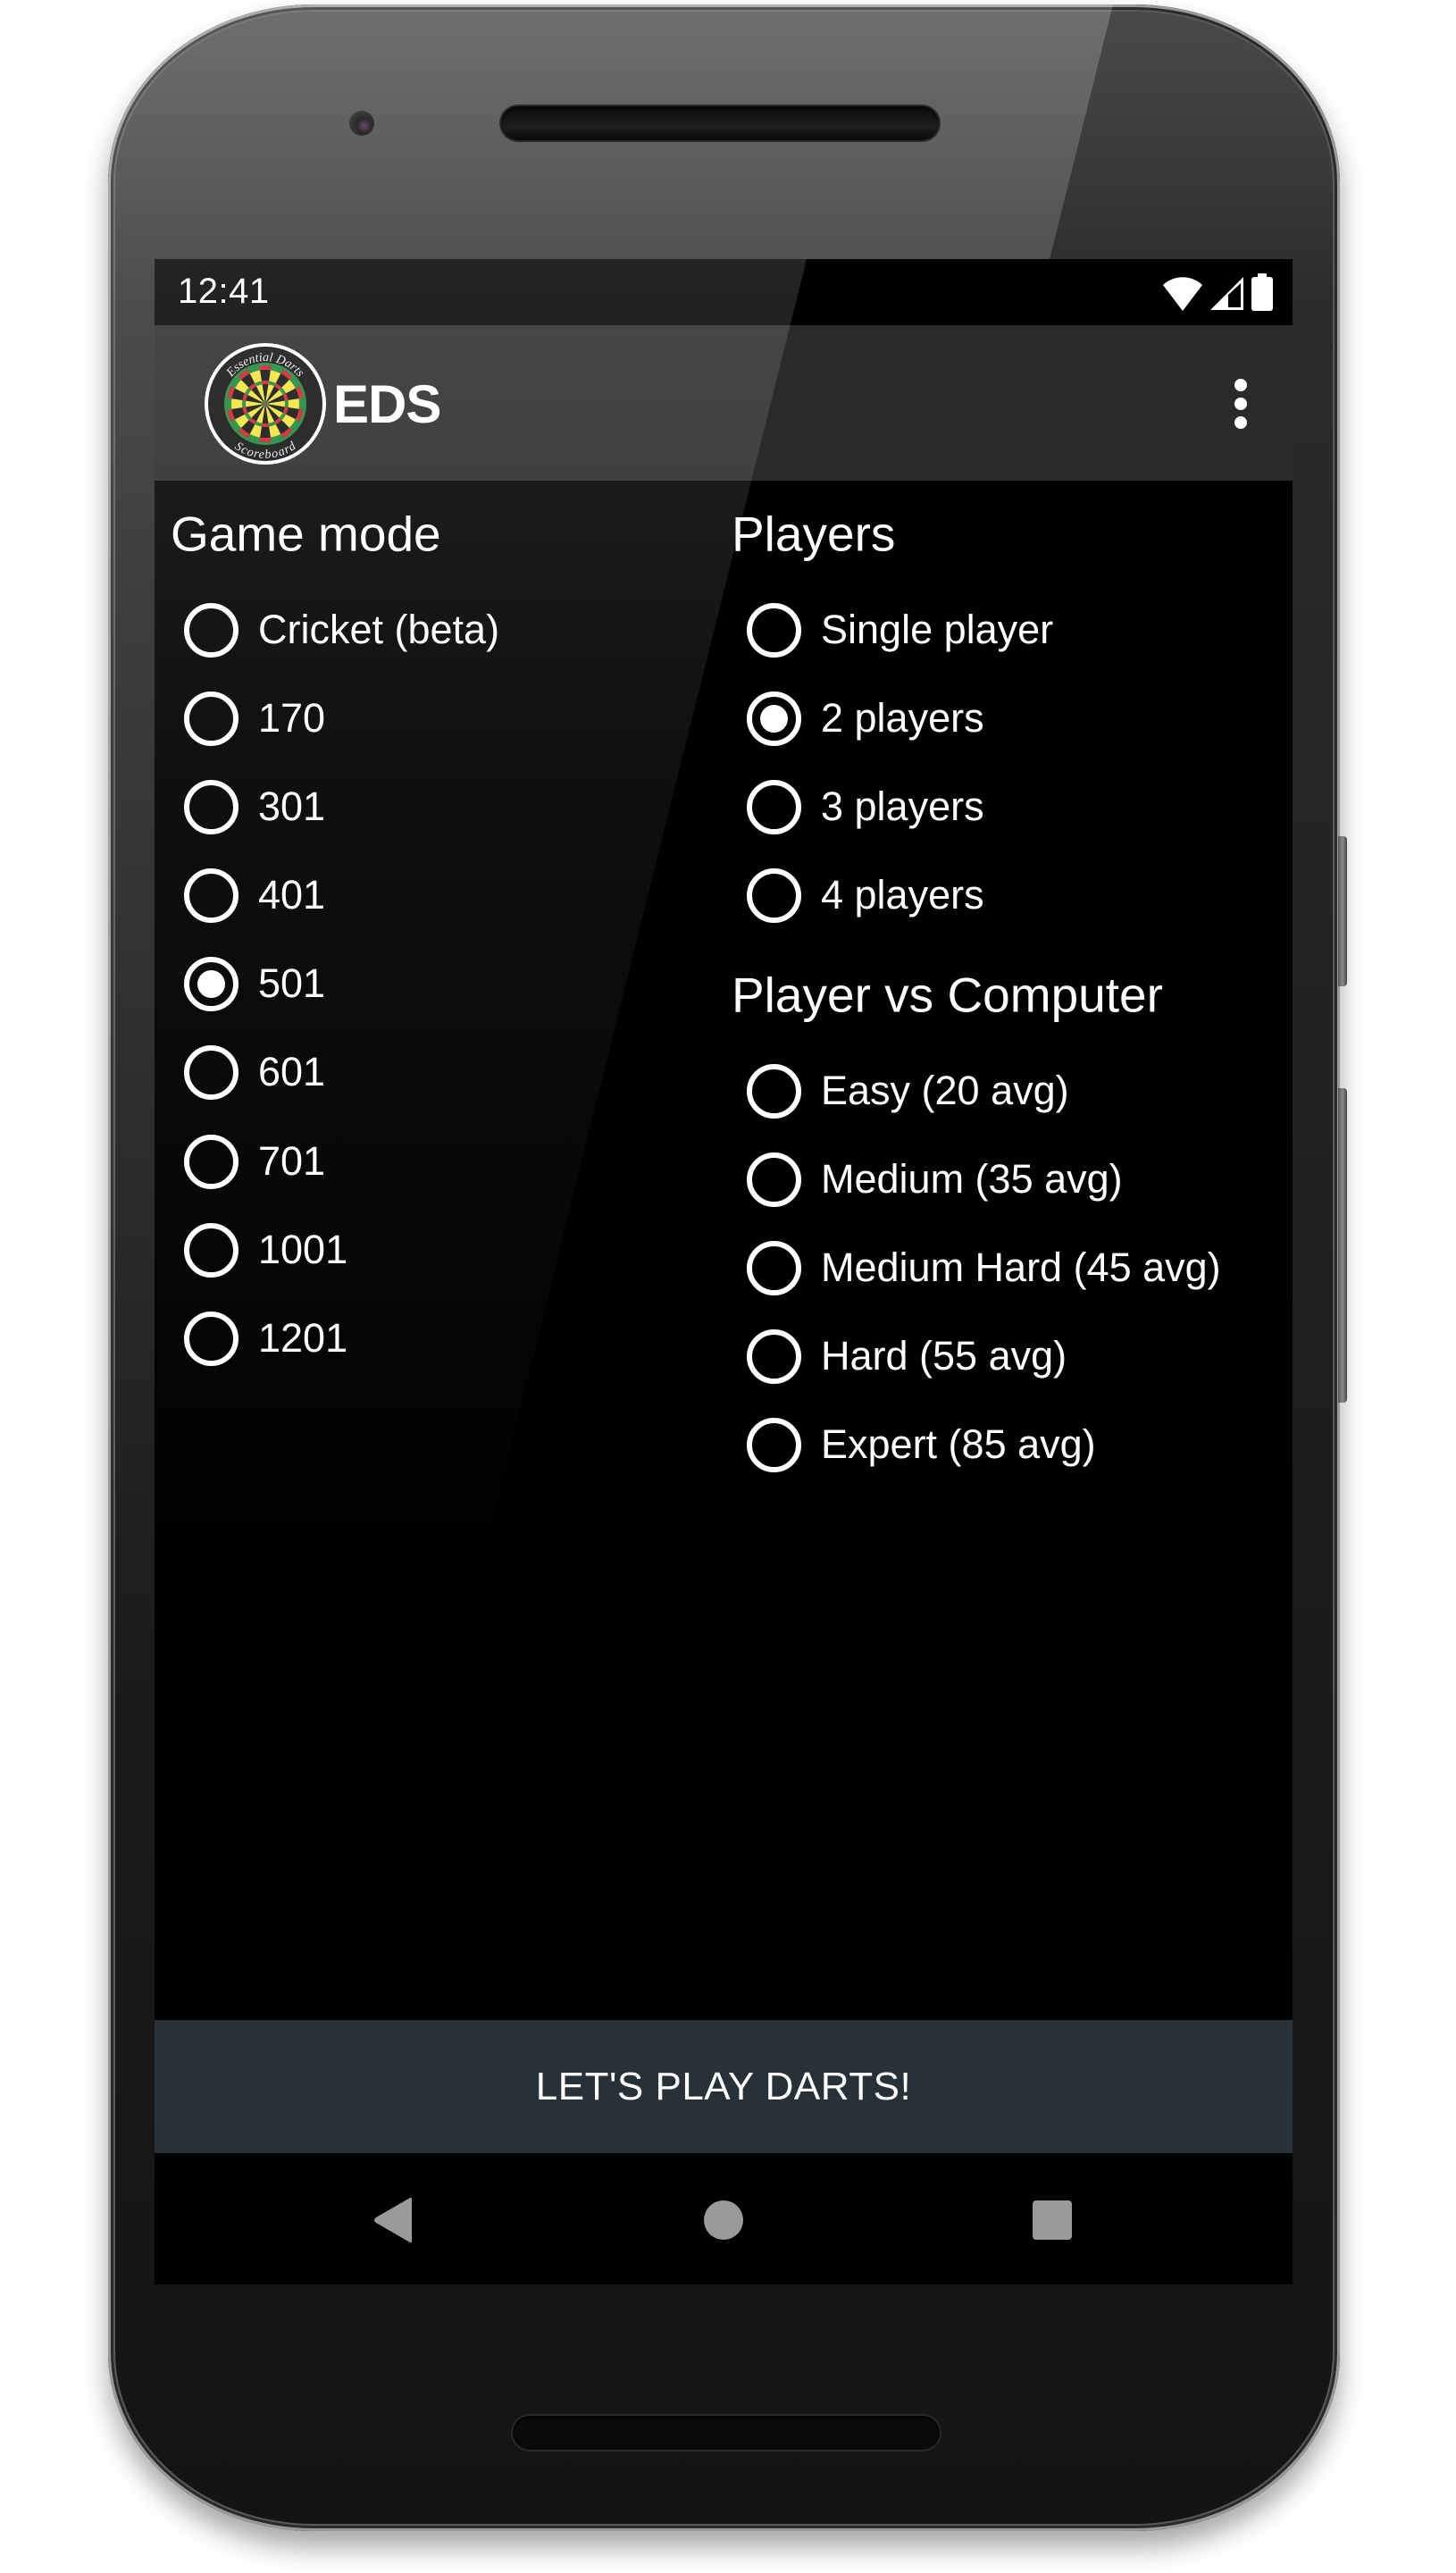 The width and height of the screenshot is (1456, 2573). What do you see at coordinates (902, 807) in the screenshot?
I see `option-label: 3 players` at bounding box center [902, 807].